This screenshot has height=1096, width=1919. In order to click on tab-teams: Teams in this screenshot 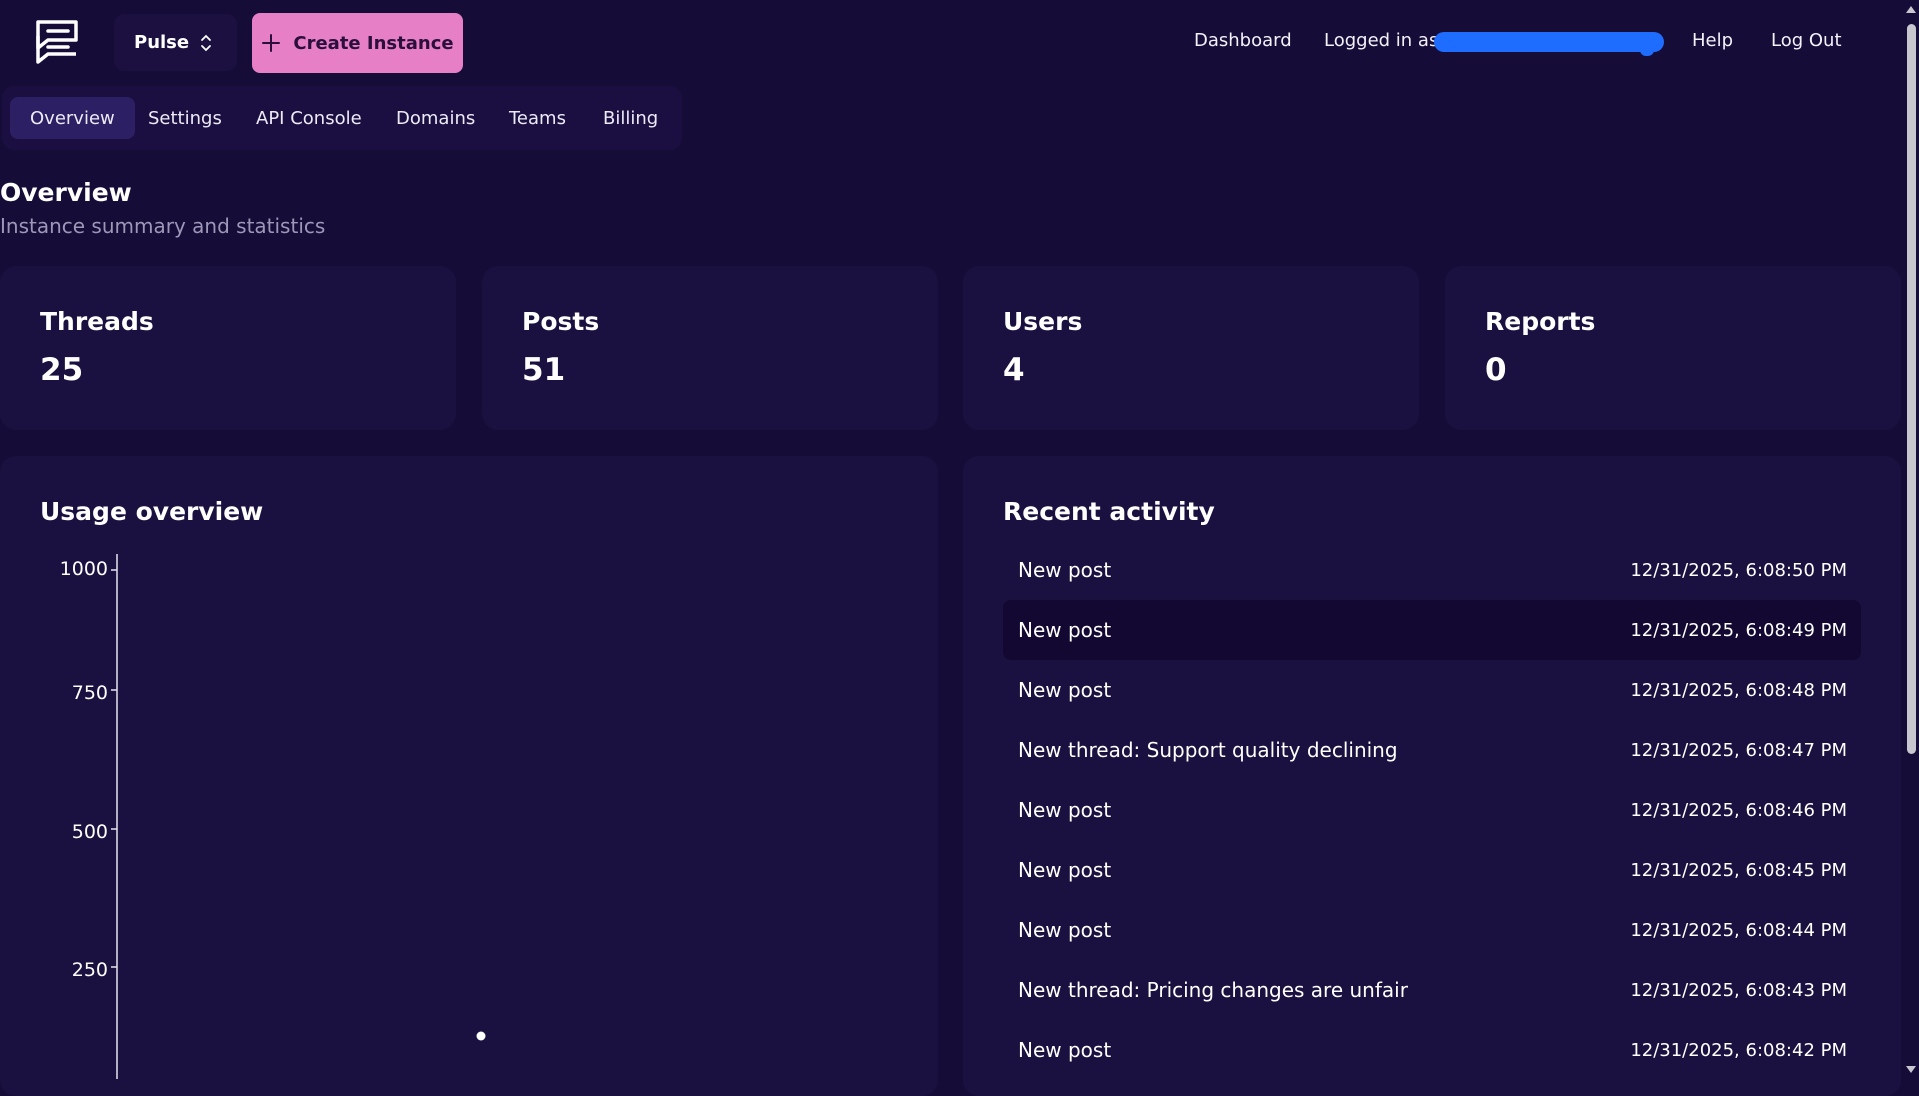, I will do `click(537, 118)`.